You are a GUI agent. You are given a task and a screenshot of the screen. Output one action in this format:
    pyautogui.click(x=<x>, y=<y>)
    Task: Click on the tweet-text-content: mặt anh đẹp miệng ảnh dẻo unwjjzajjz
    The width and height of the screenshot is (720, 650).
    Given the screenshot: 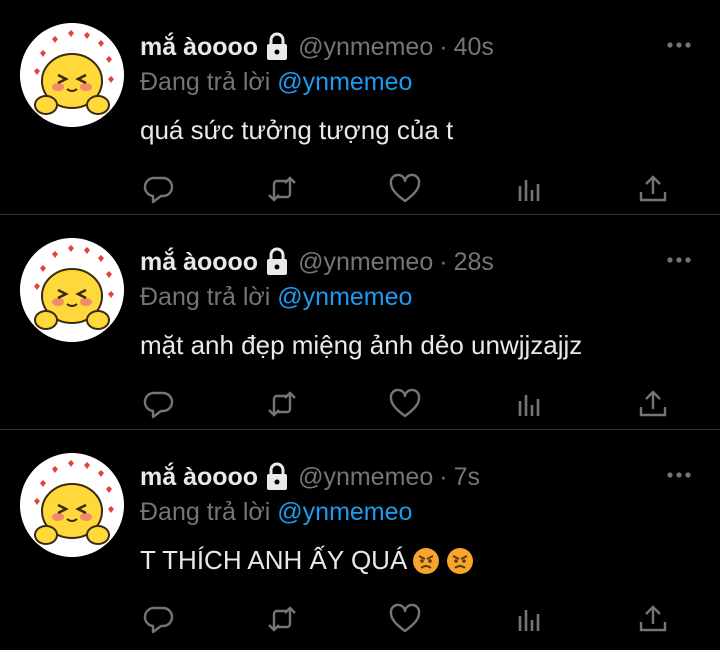 What is the action you would take?
    pyautogui.click(x=361, y=345)
    